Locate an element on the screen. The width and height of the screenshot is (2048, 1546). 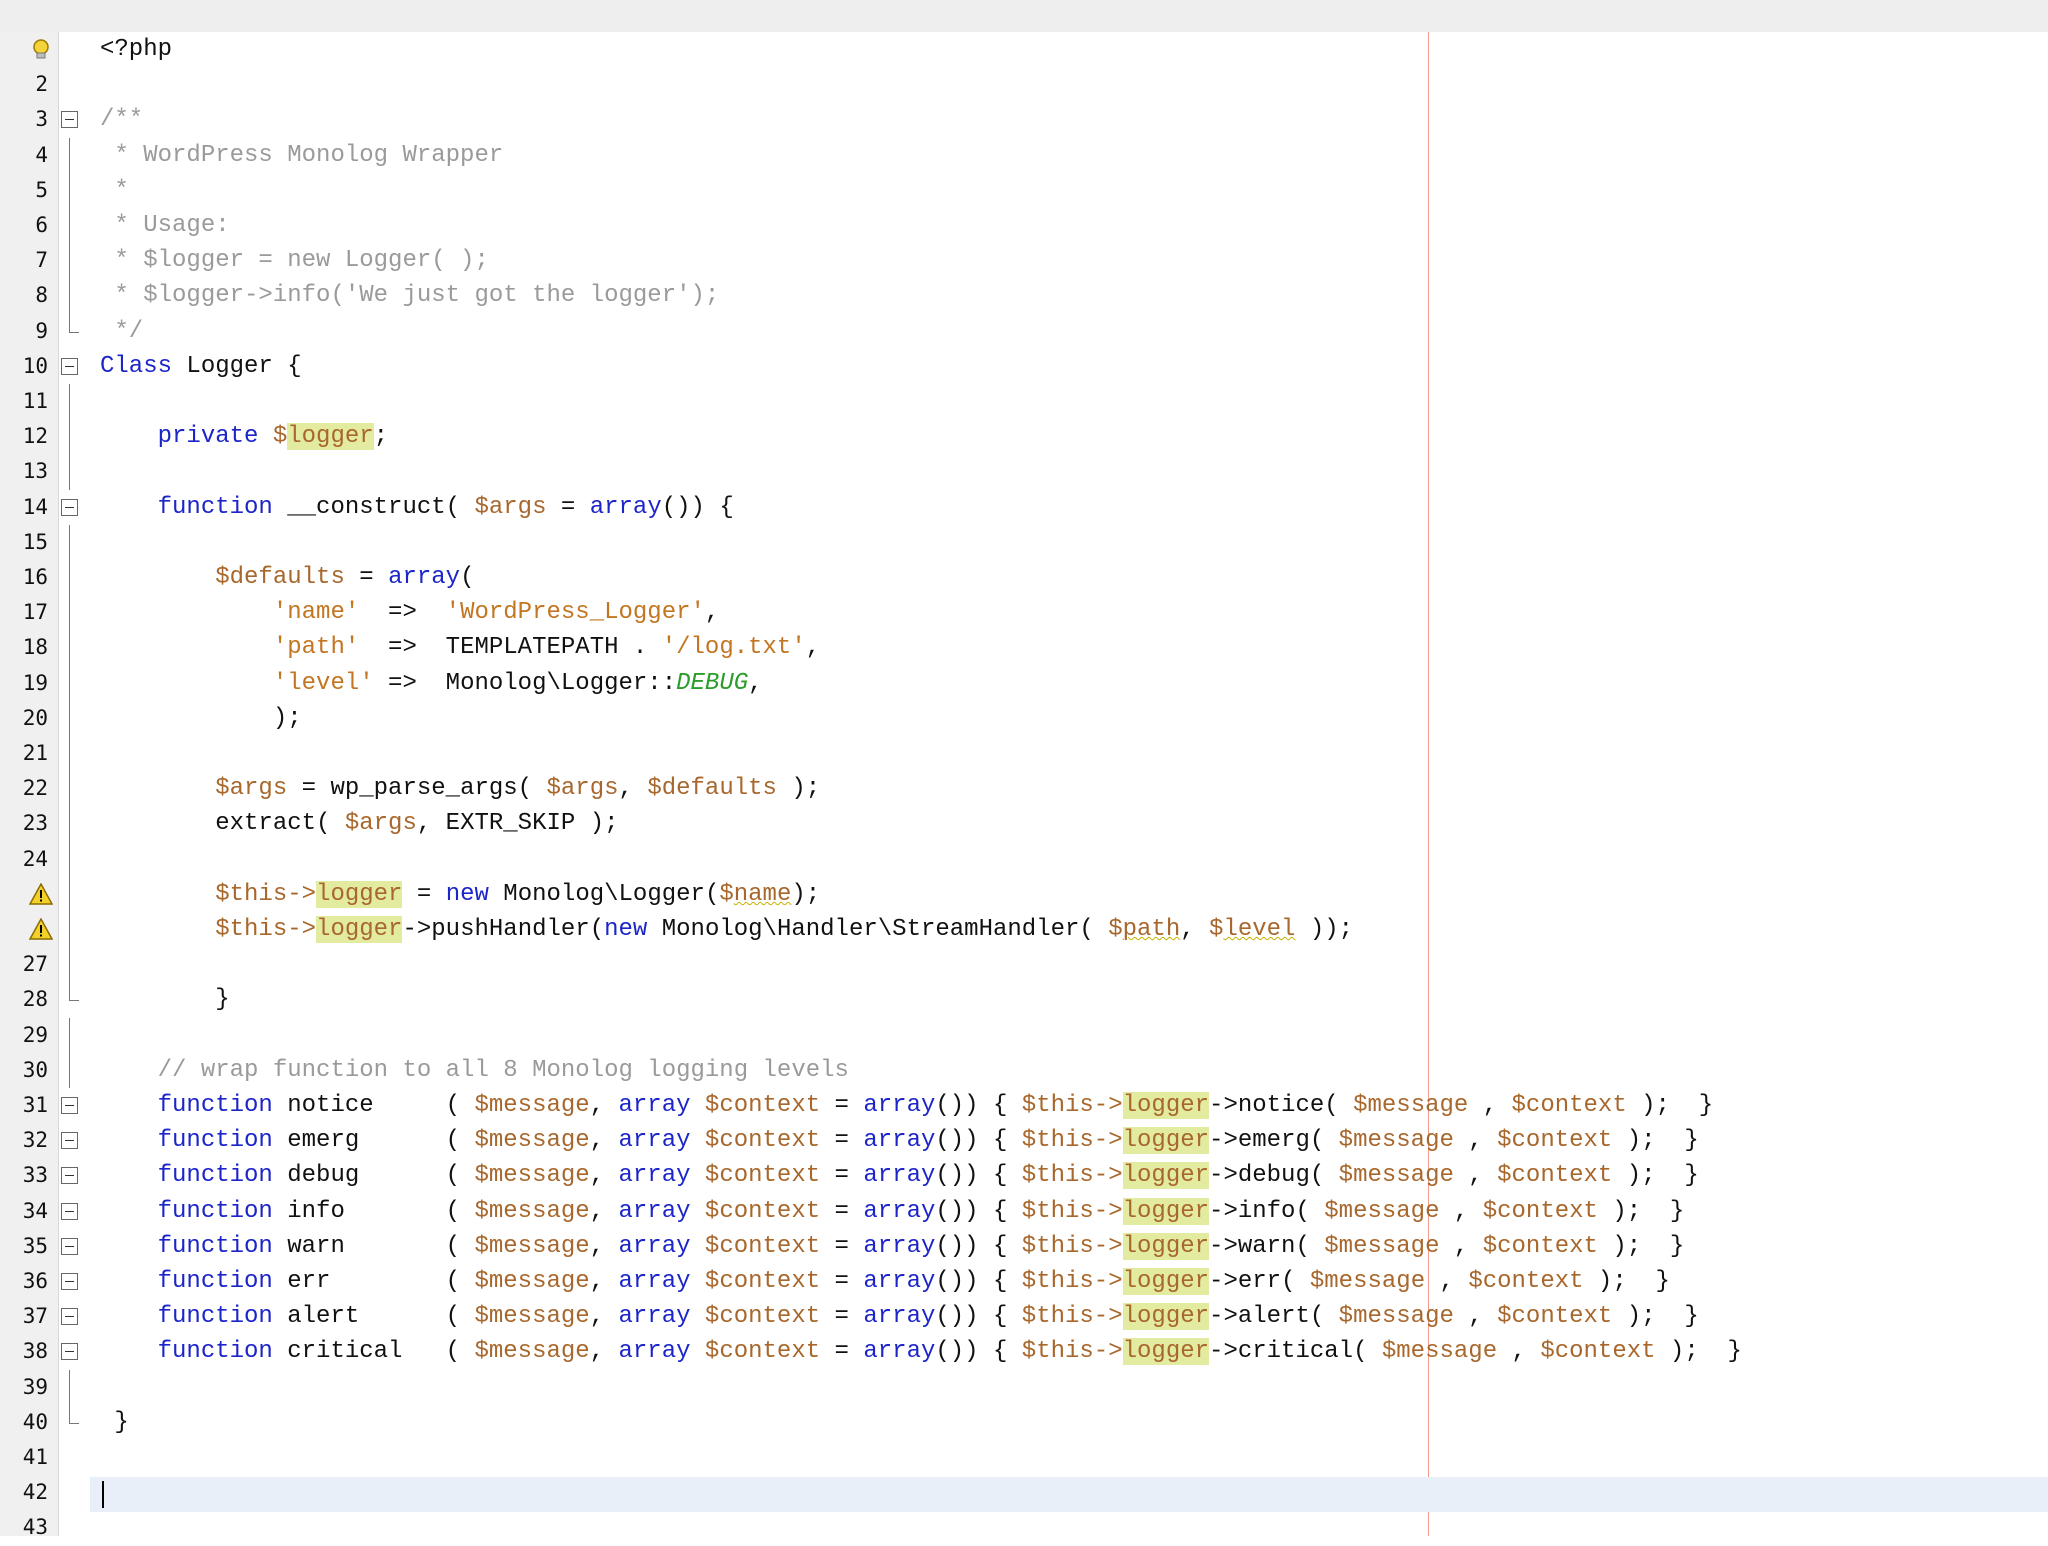
code-line: 13 is located at coordinates (1024, 472).